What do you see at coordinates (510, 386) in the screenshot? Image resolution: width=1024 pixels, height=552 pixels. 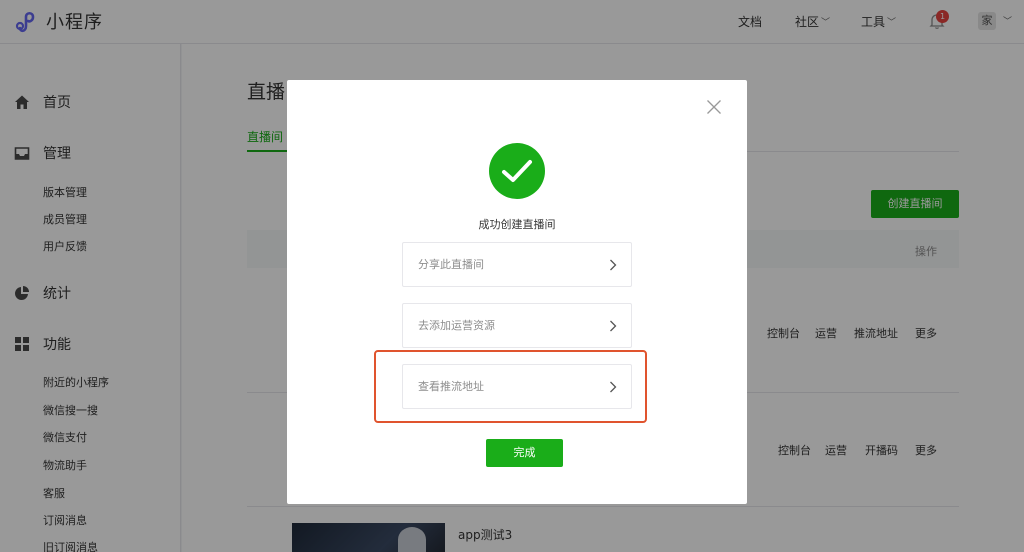 I see `annotation-highlight-box` at bounding box center [510, 386].